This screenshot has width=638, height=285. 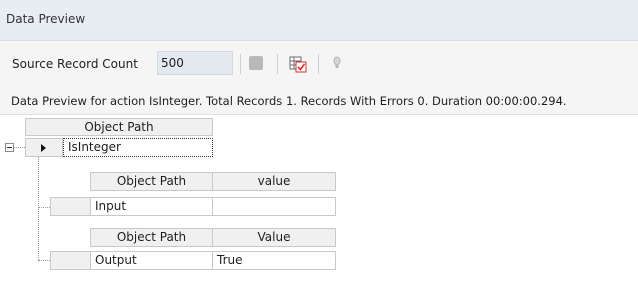 What do you see at coordinates (337, 64) in the screenshot?
I see `lightbulb-icon` at bounding box center [337, 64].